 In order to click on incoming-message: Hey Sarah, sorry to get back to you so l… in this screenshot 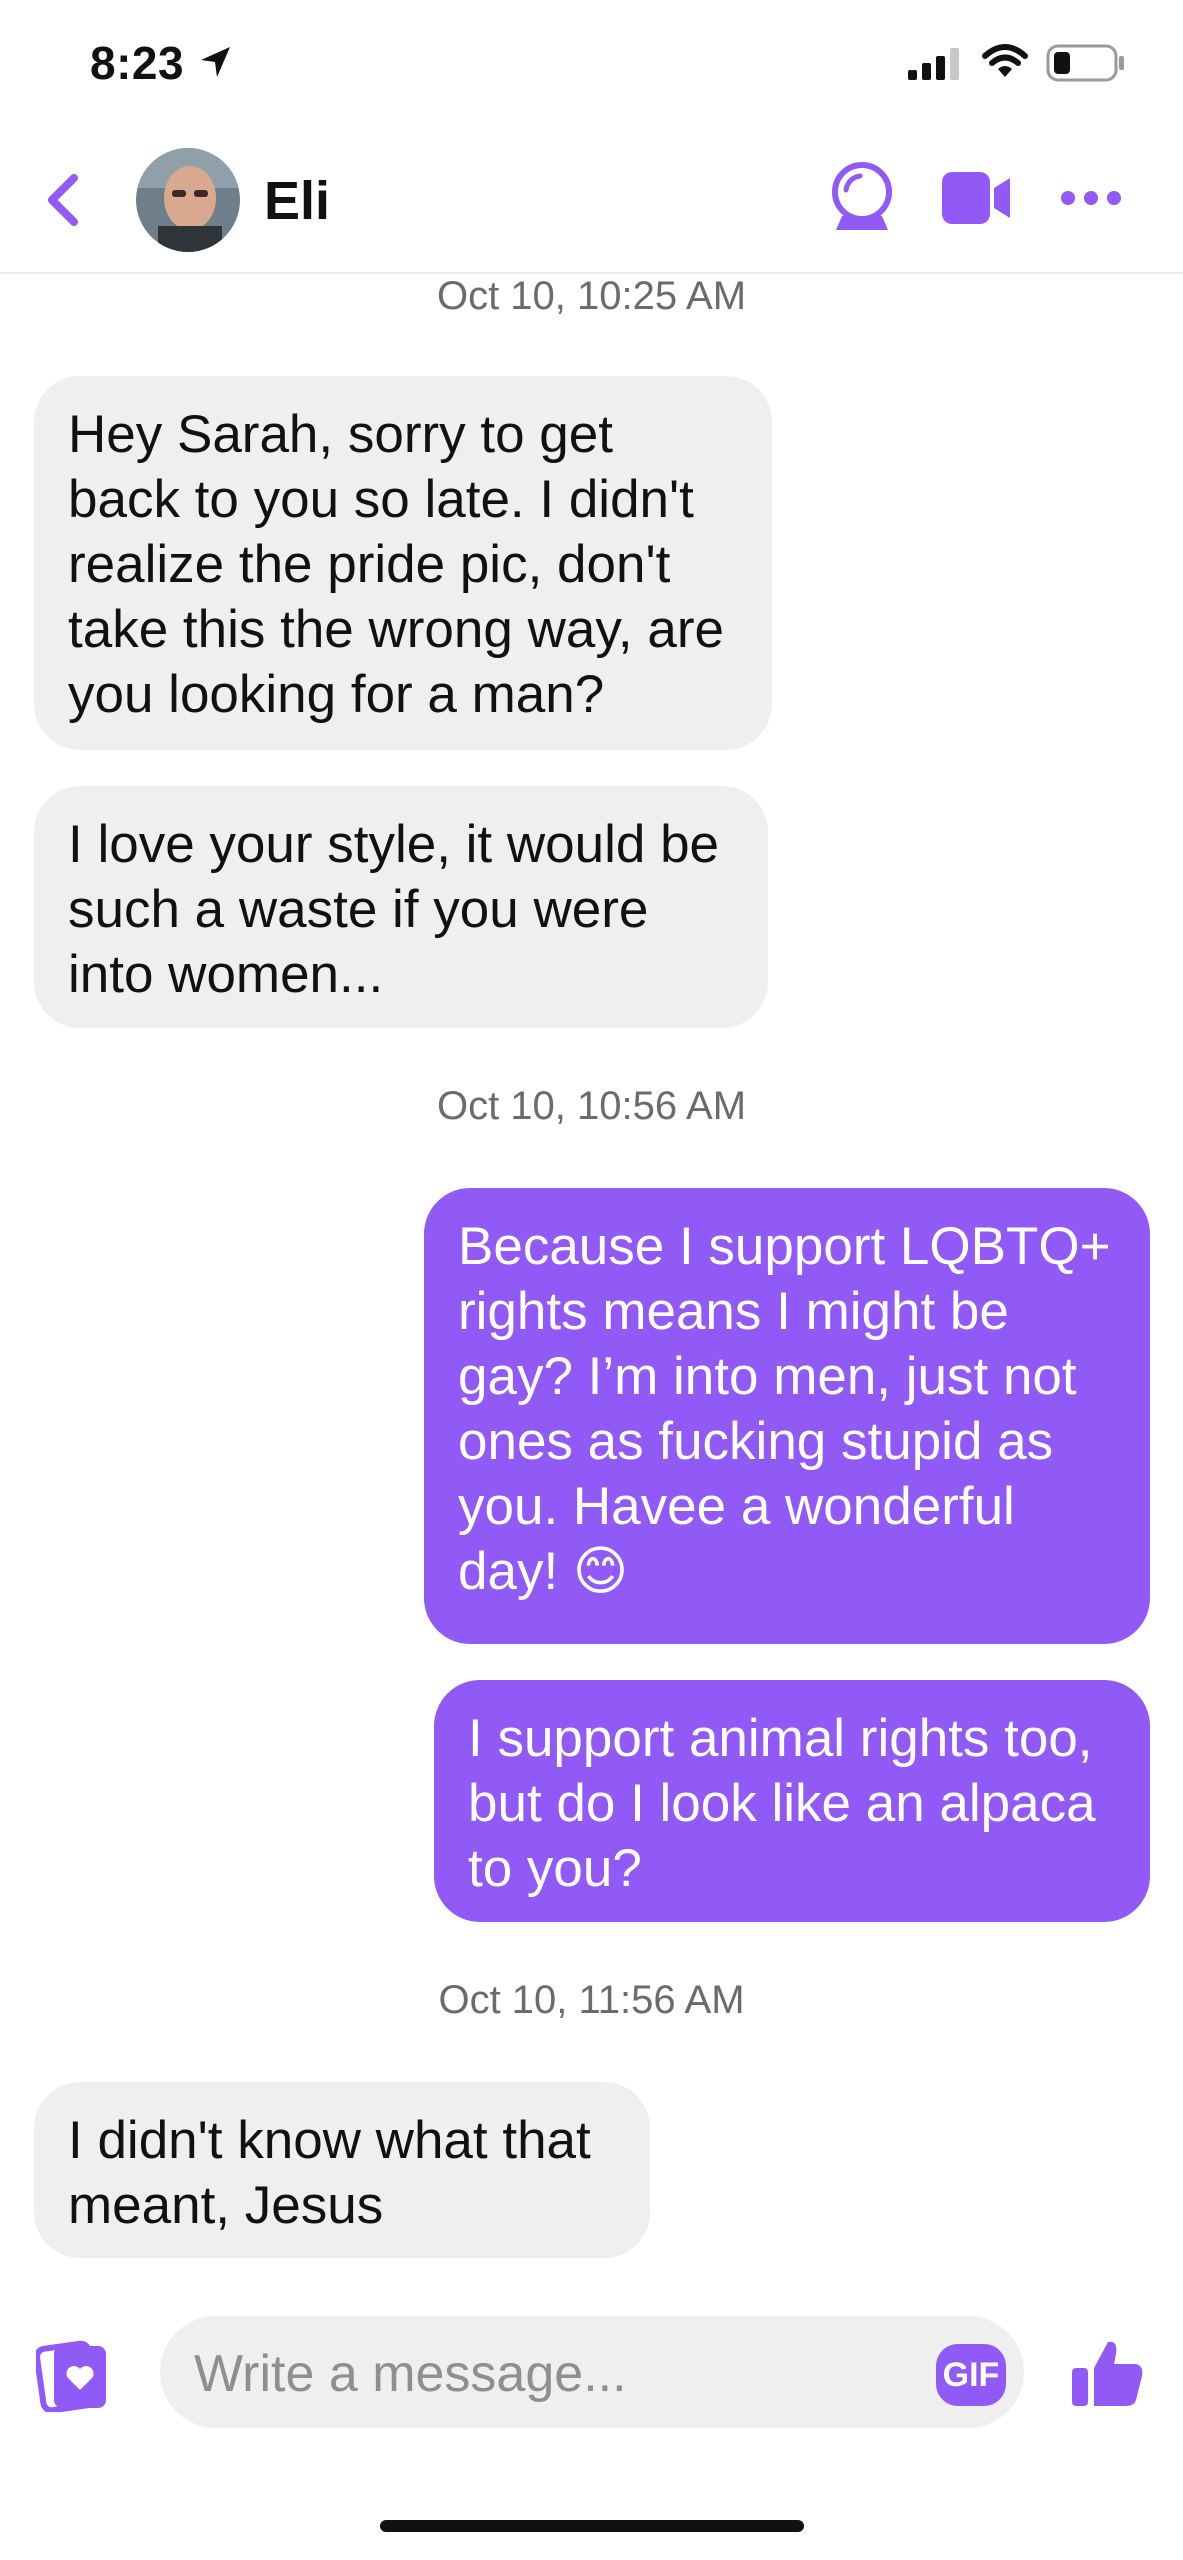, I will do `click(403, 563)`.